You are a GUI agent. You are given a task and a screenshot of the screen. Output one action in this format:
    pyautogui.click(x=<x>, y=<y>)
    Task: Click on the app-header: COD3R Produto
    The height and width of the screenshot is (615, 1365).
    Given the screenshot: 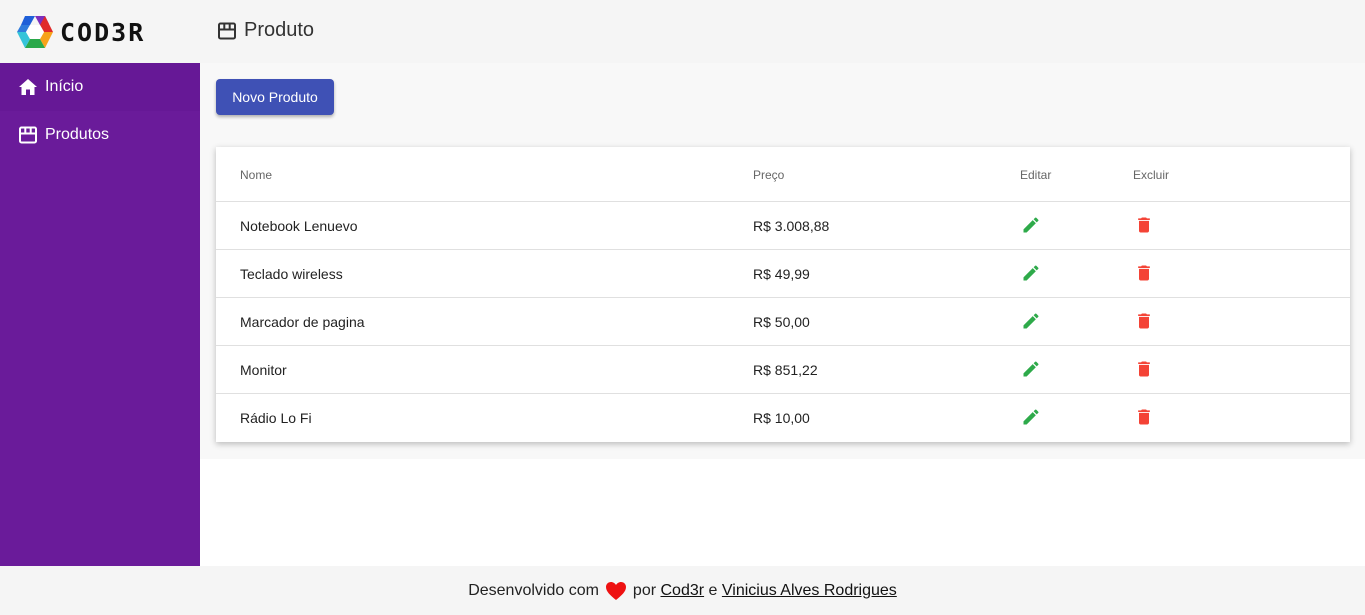 What is the action you would take?
    pyautogui.click(x=682, y=31)
    